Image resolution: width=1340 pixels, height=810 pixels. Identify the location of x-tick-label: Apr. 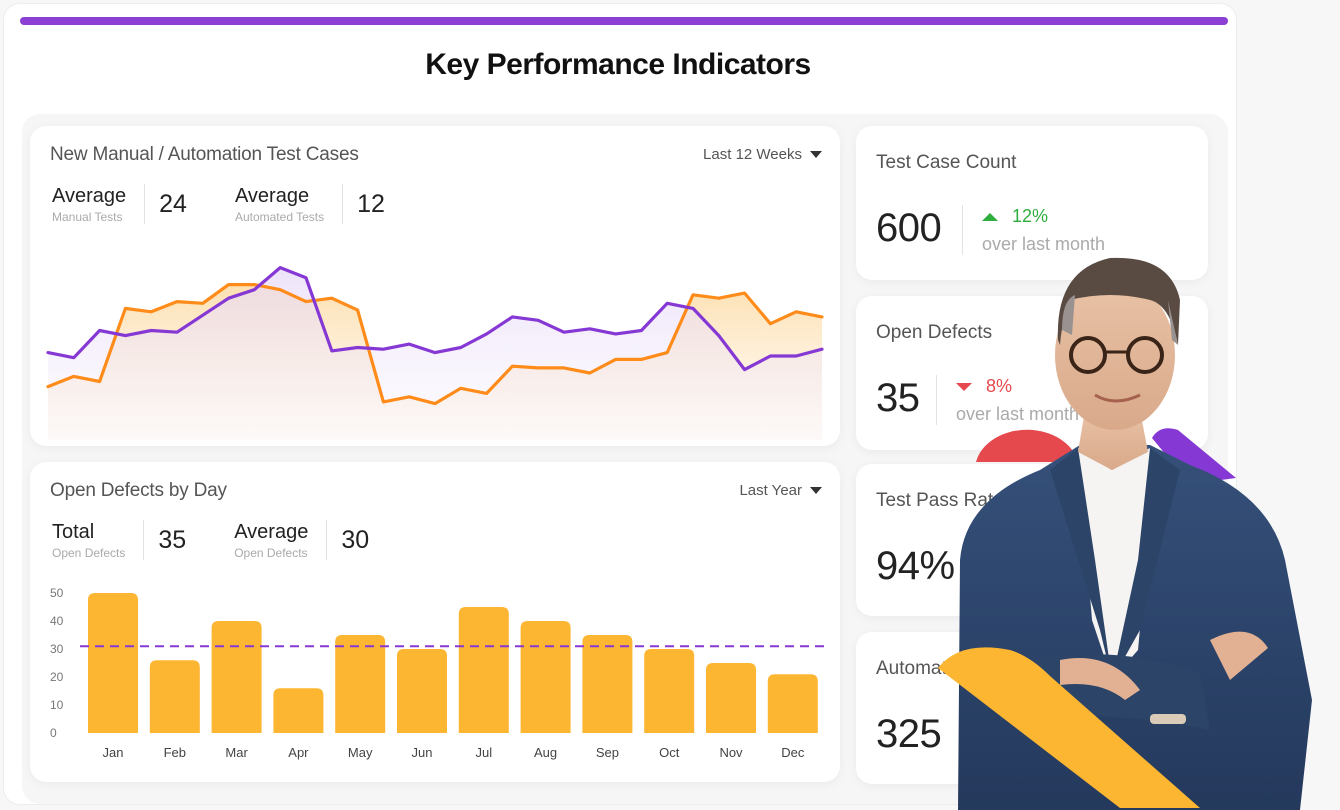
(298, 752).